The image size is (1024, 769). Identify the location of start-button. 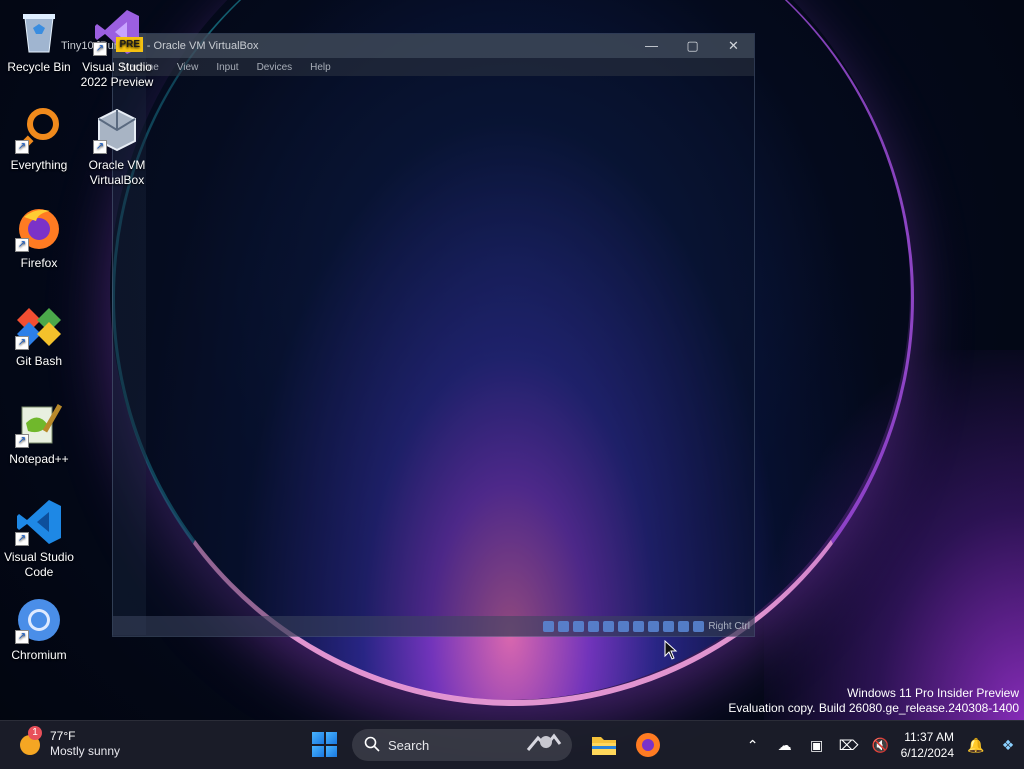
(324, 744).